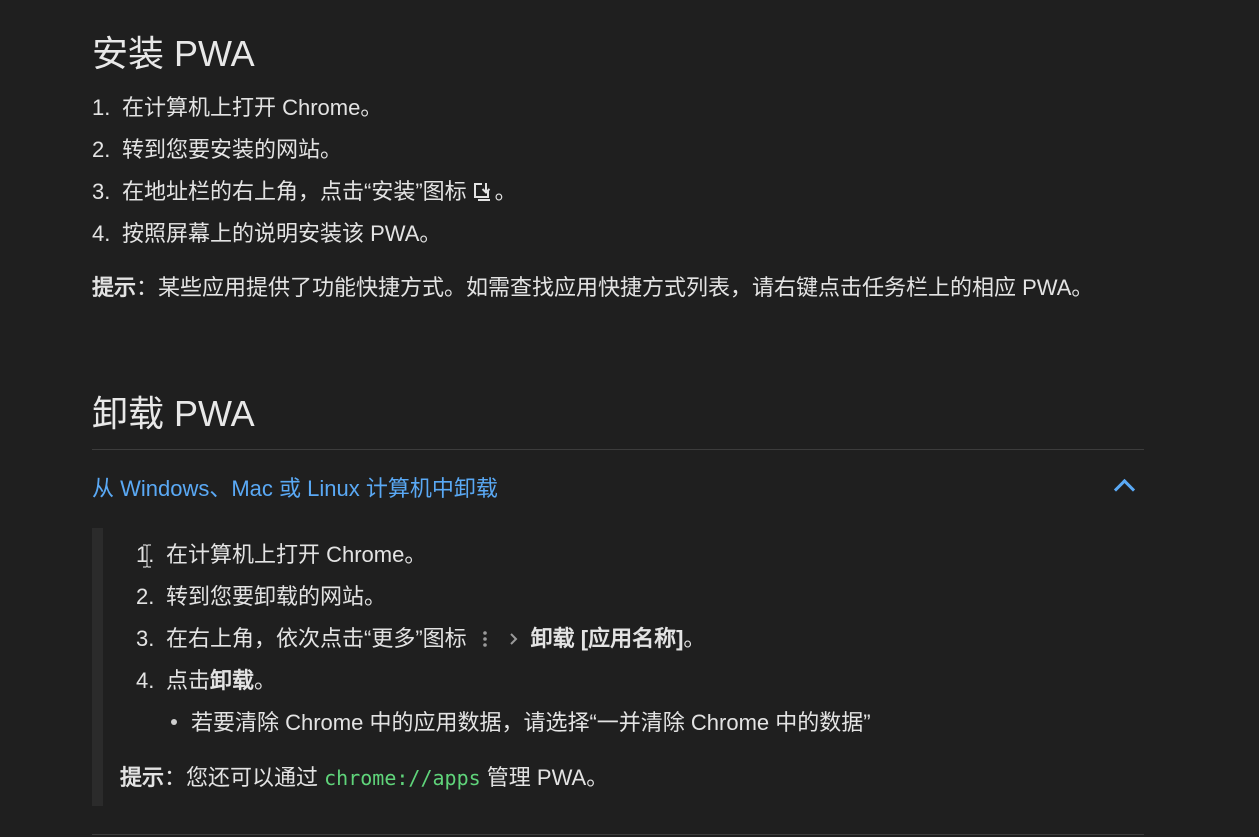 Image resolution: width=1259 pixels, height=837 pixels. Describe the element at coordinates (232, 680) in the screenshot. I see `step-bold-text: 卸载` at that location.